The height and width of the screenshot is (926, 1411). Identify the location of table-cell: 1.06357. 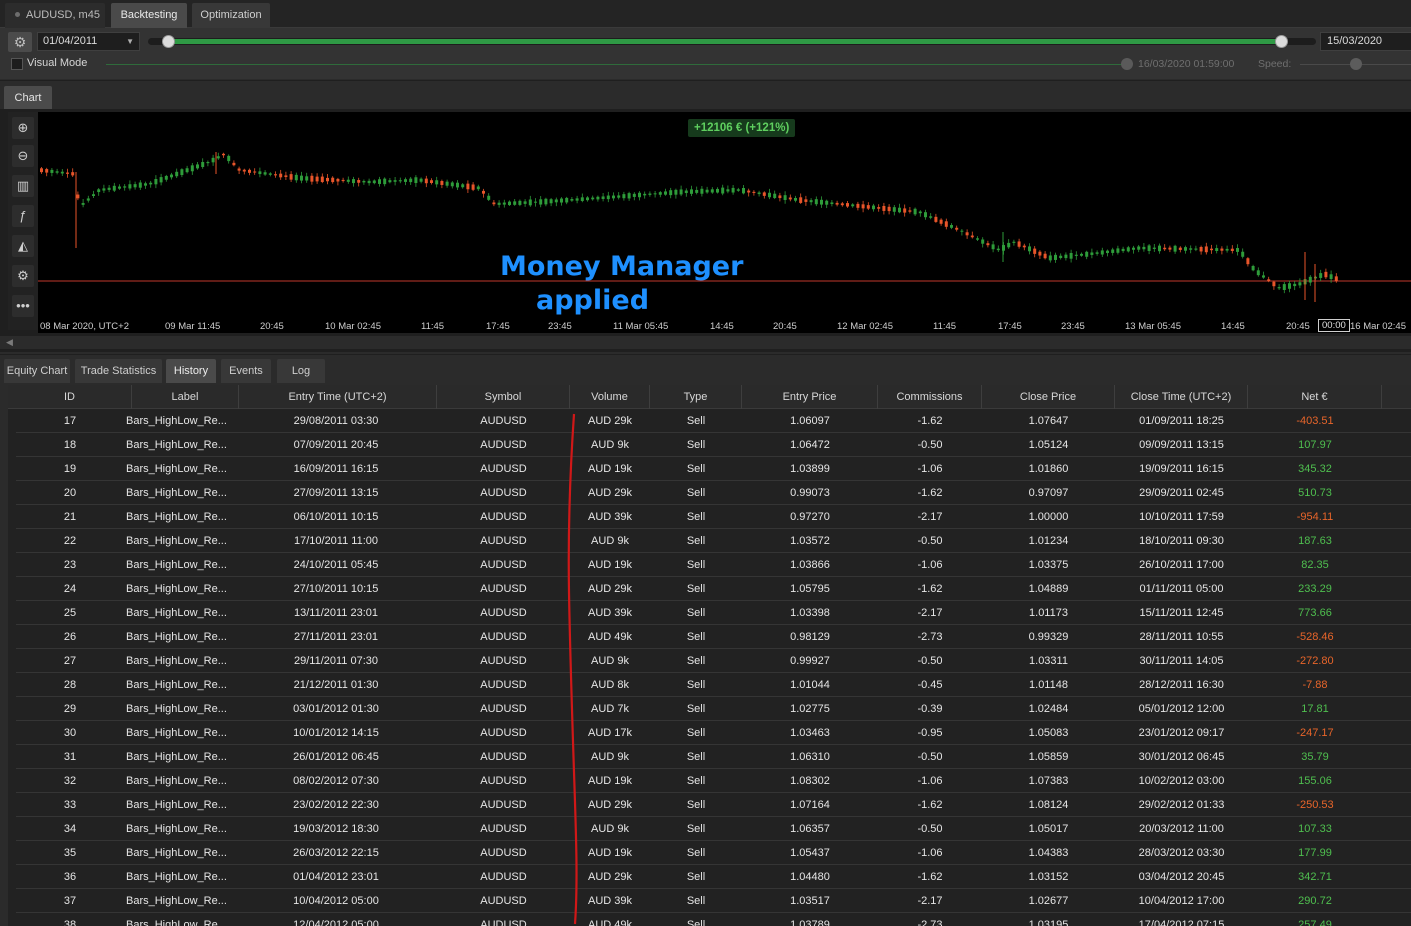
(810, 829).